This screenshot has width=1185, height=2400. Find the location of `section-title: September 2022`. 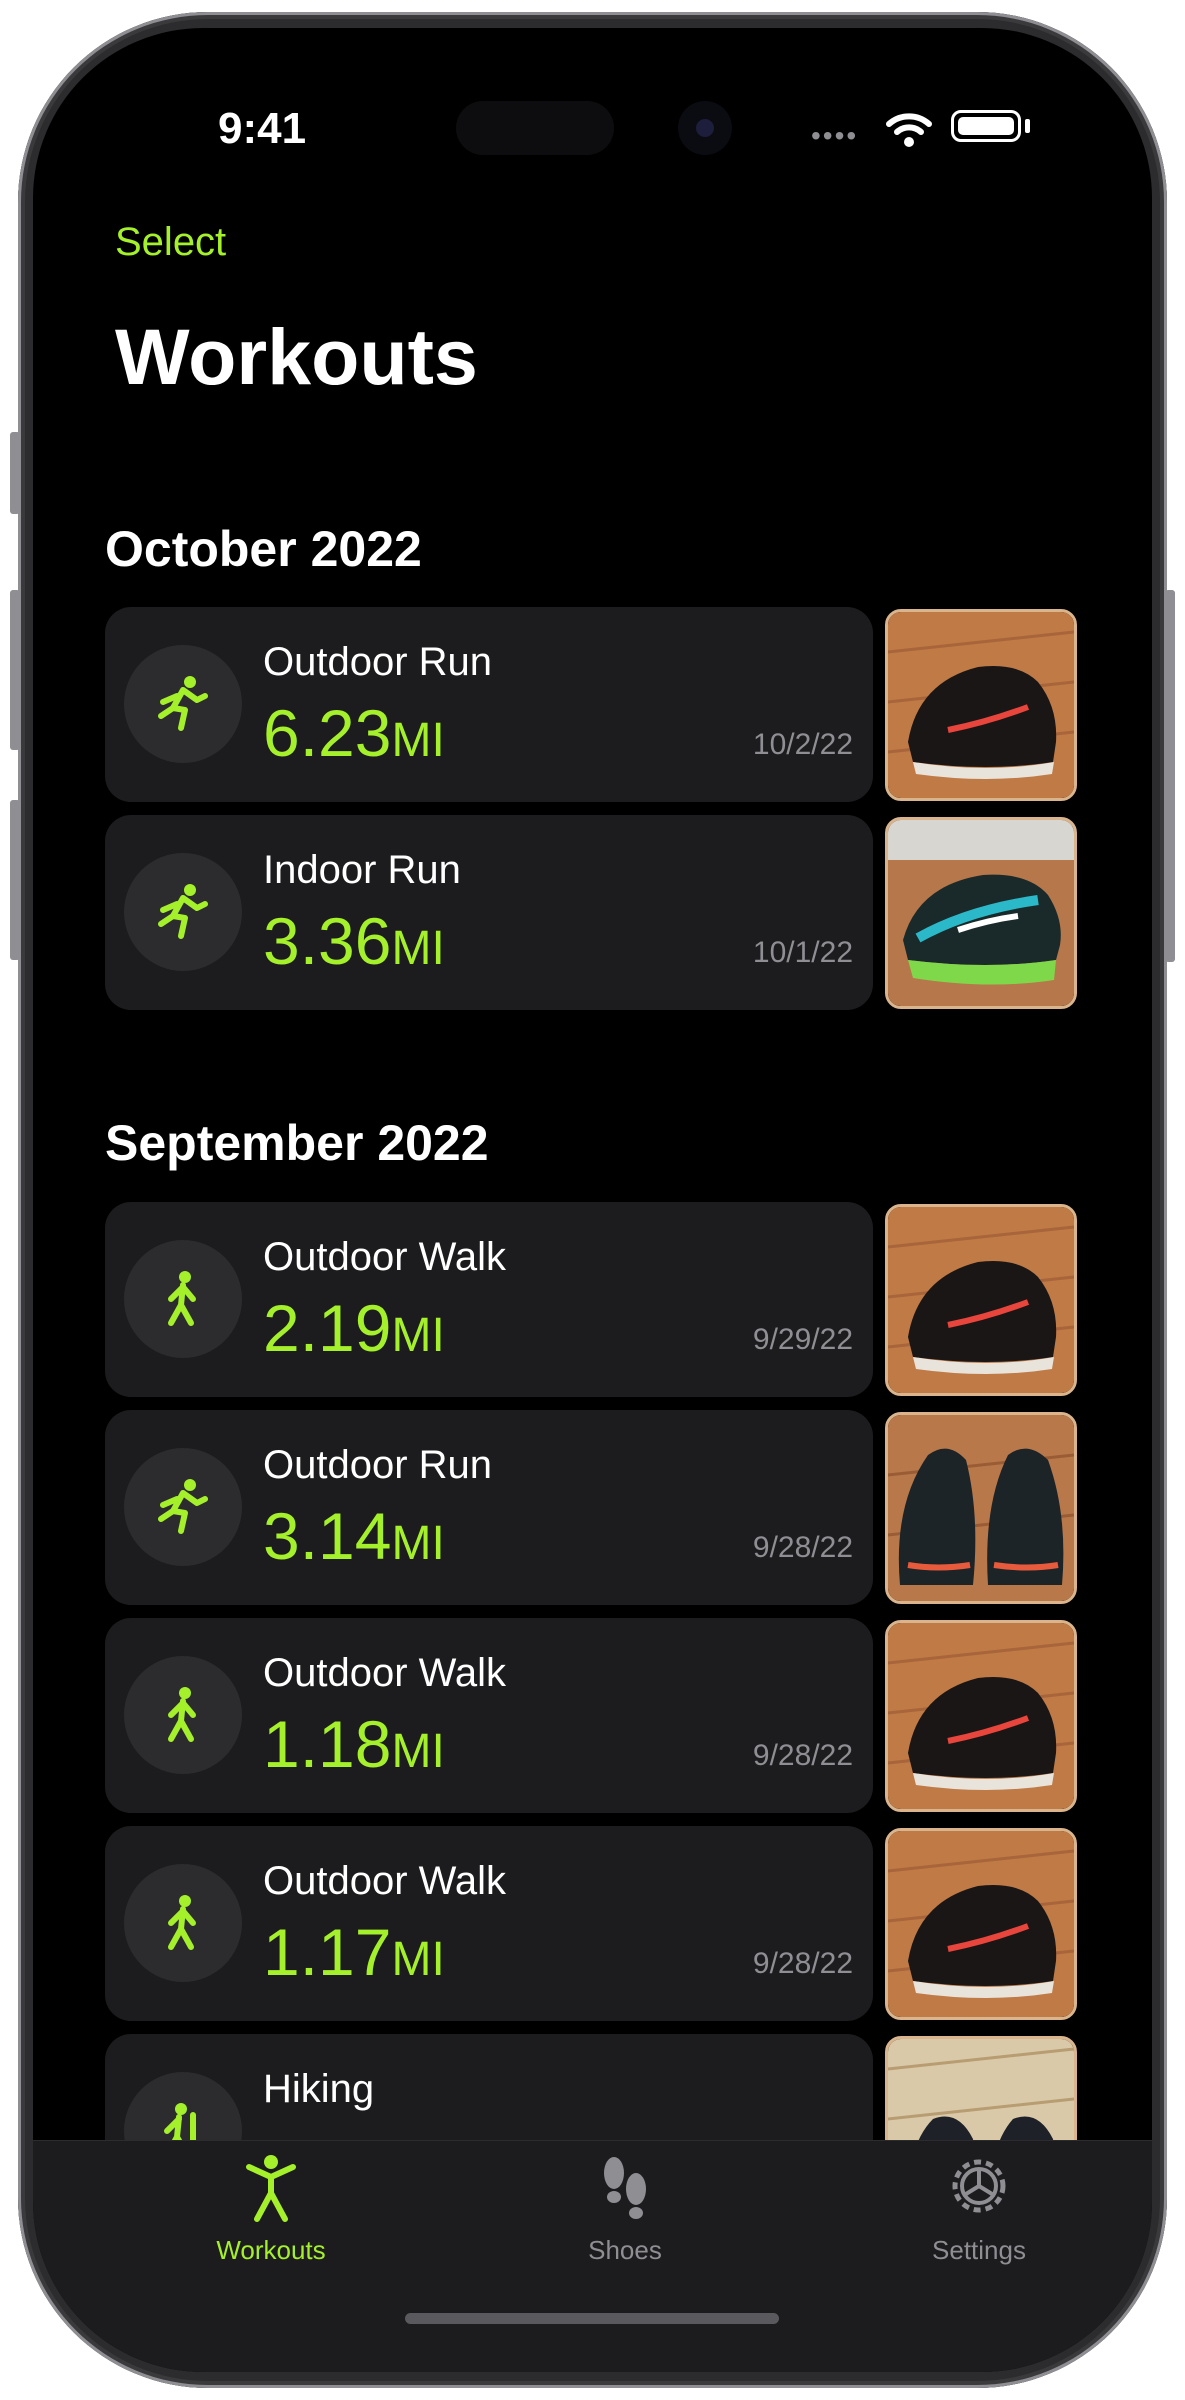

section-title: September 2022 is located at coordinates (297, 1143).